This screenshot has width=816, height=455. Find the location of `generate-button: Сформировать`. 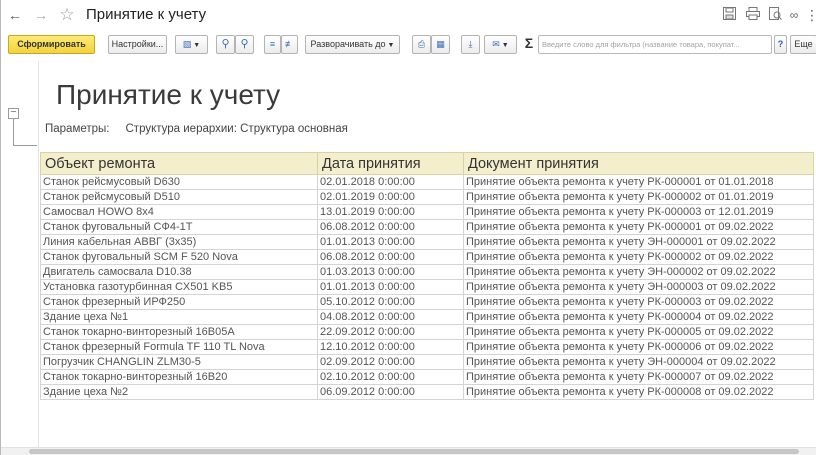

generate-button: Сформировать is located at coordinates (51, 44).